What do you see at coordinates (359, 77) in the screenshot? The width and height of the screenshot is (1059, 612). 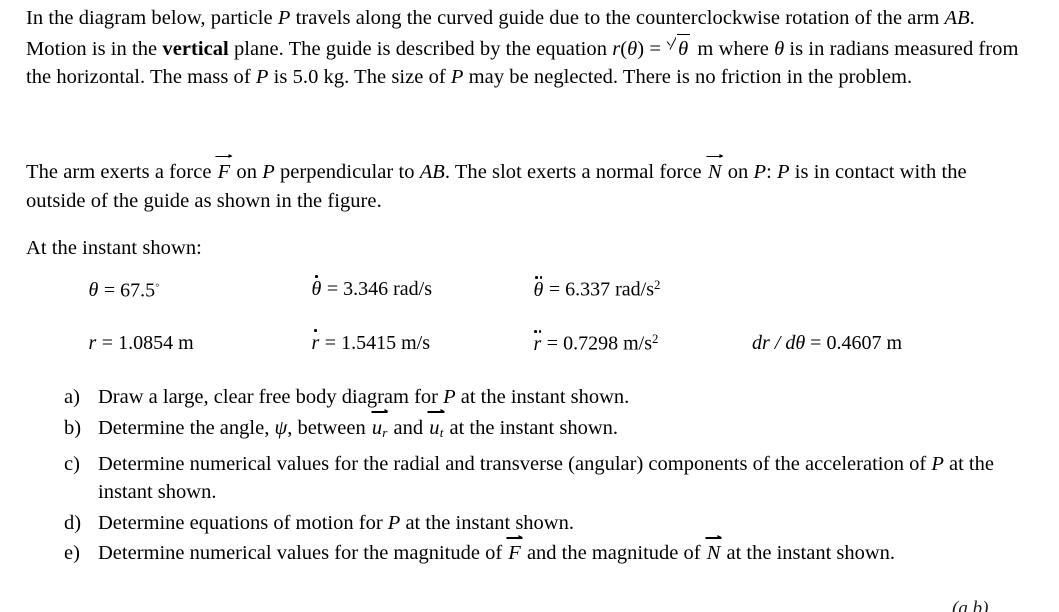 I see `intro-seg-7: is 5.0 kg. The size of` at bounding box center [359, 77].